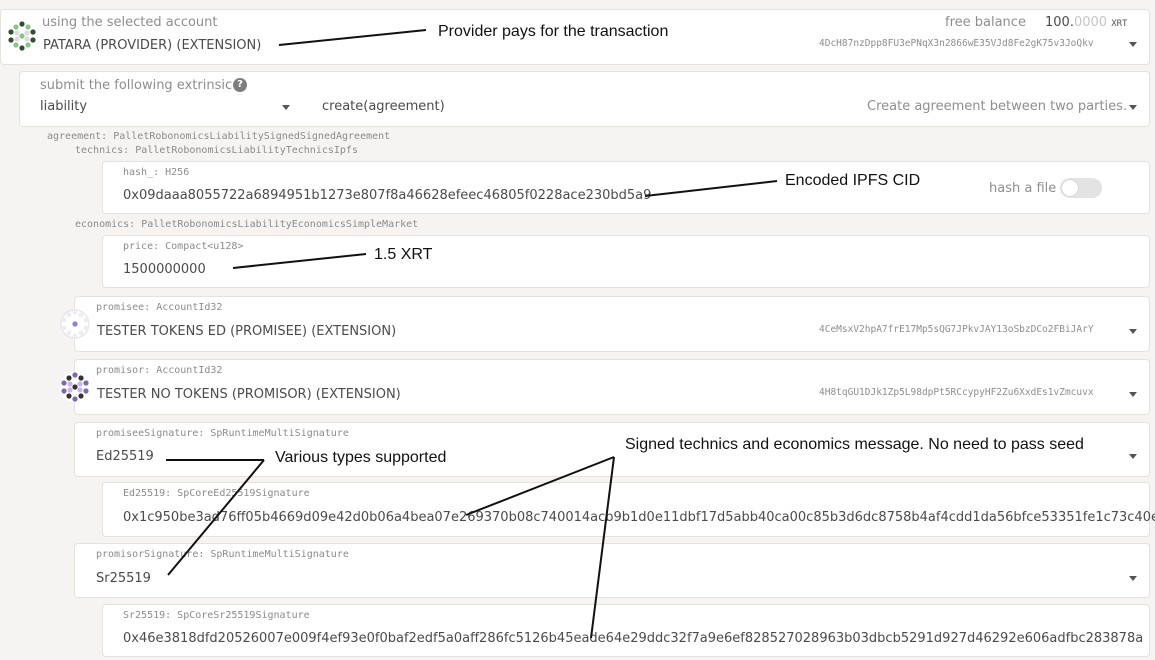  I want to click on types-annotation: Various types supported, so click(361, 457).